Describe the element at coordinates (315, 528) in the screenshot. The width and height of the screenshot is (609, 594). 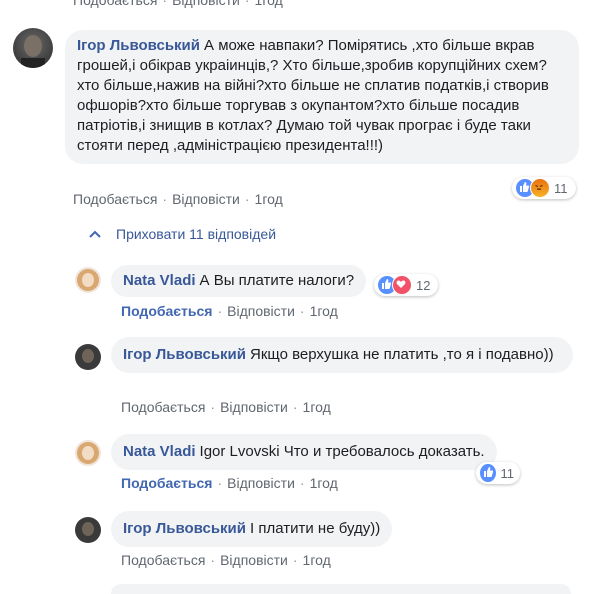
I see `comment-text: І платити не буду))` at that location.